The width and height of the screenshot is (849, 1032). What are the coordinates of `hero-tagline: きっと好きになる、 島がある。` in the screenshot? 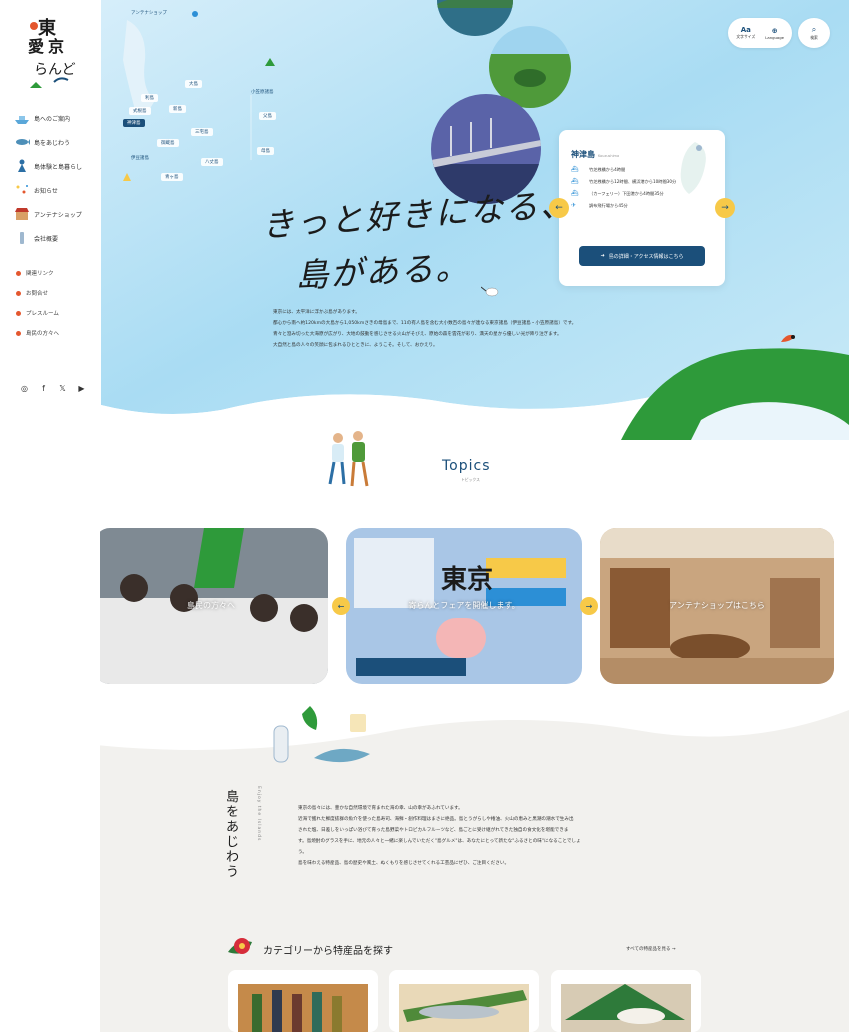 It's located at (418, 239).